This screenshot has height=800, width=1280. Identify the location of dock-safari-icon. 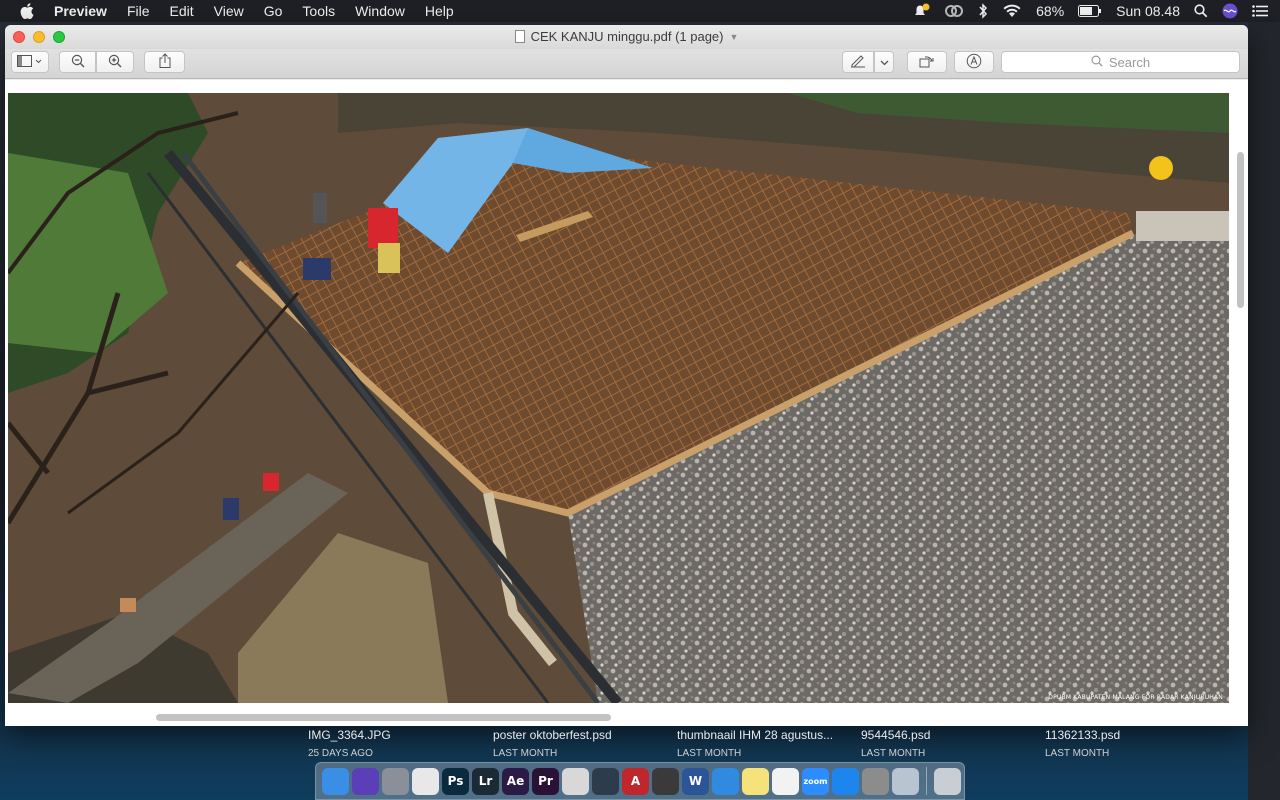
(725, 781).